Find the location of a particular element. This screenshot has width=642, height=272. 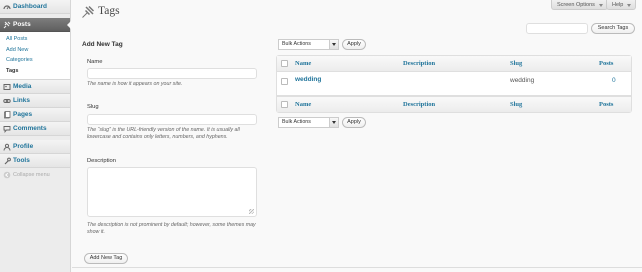

table-row: wedding wedding 0 is located at coordinates (454, 84).